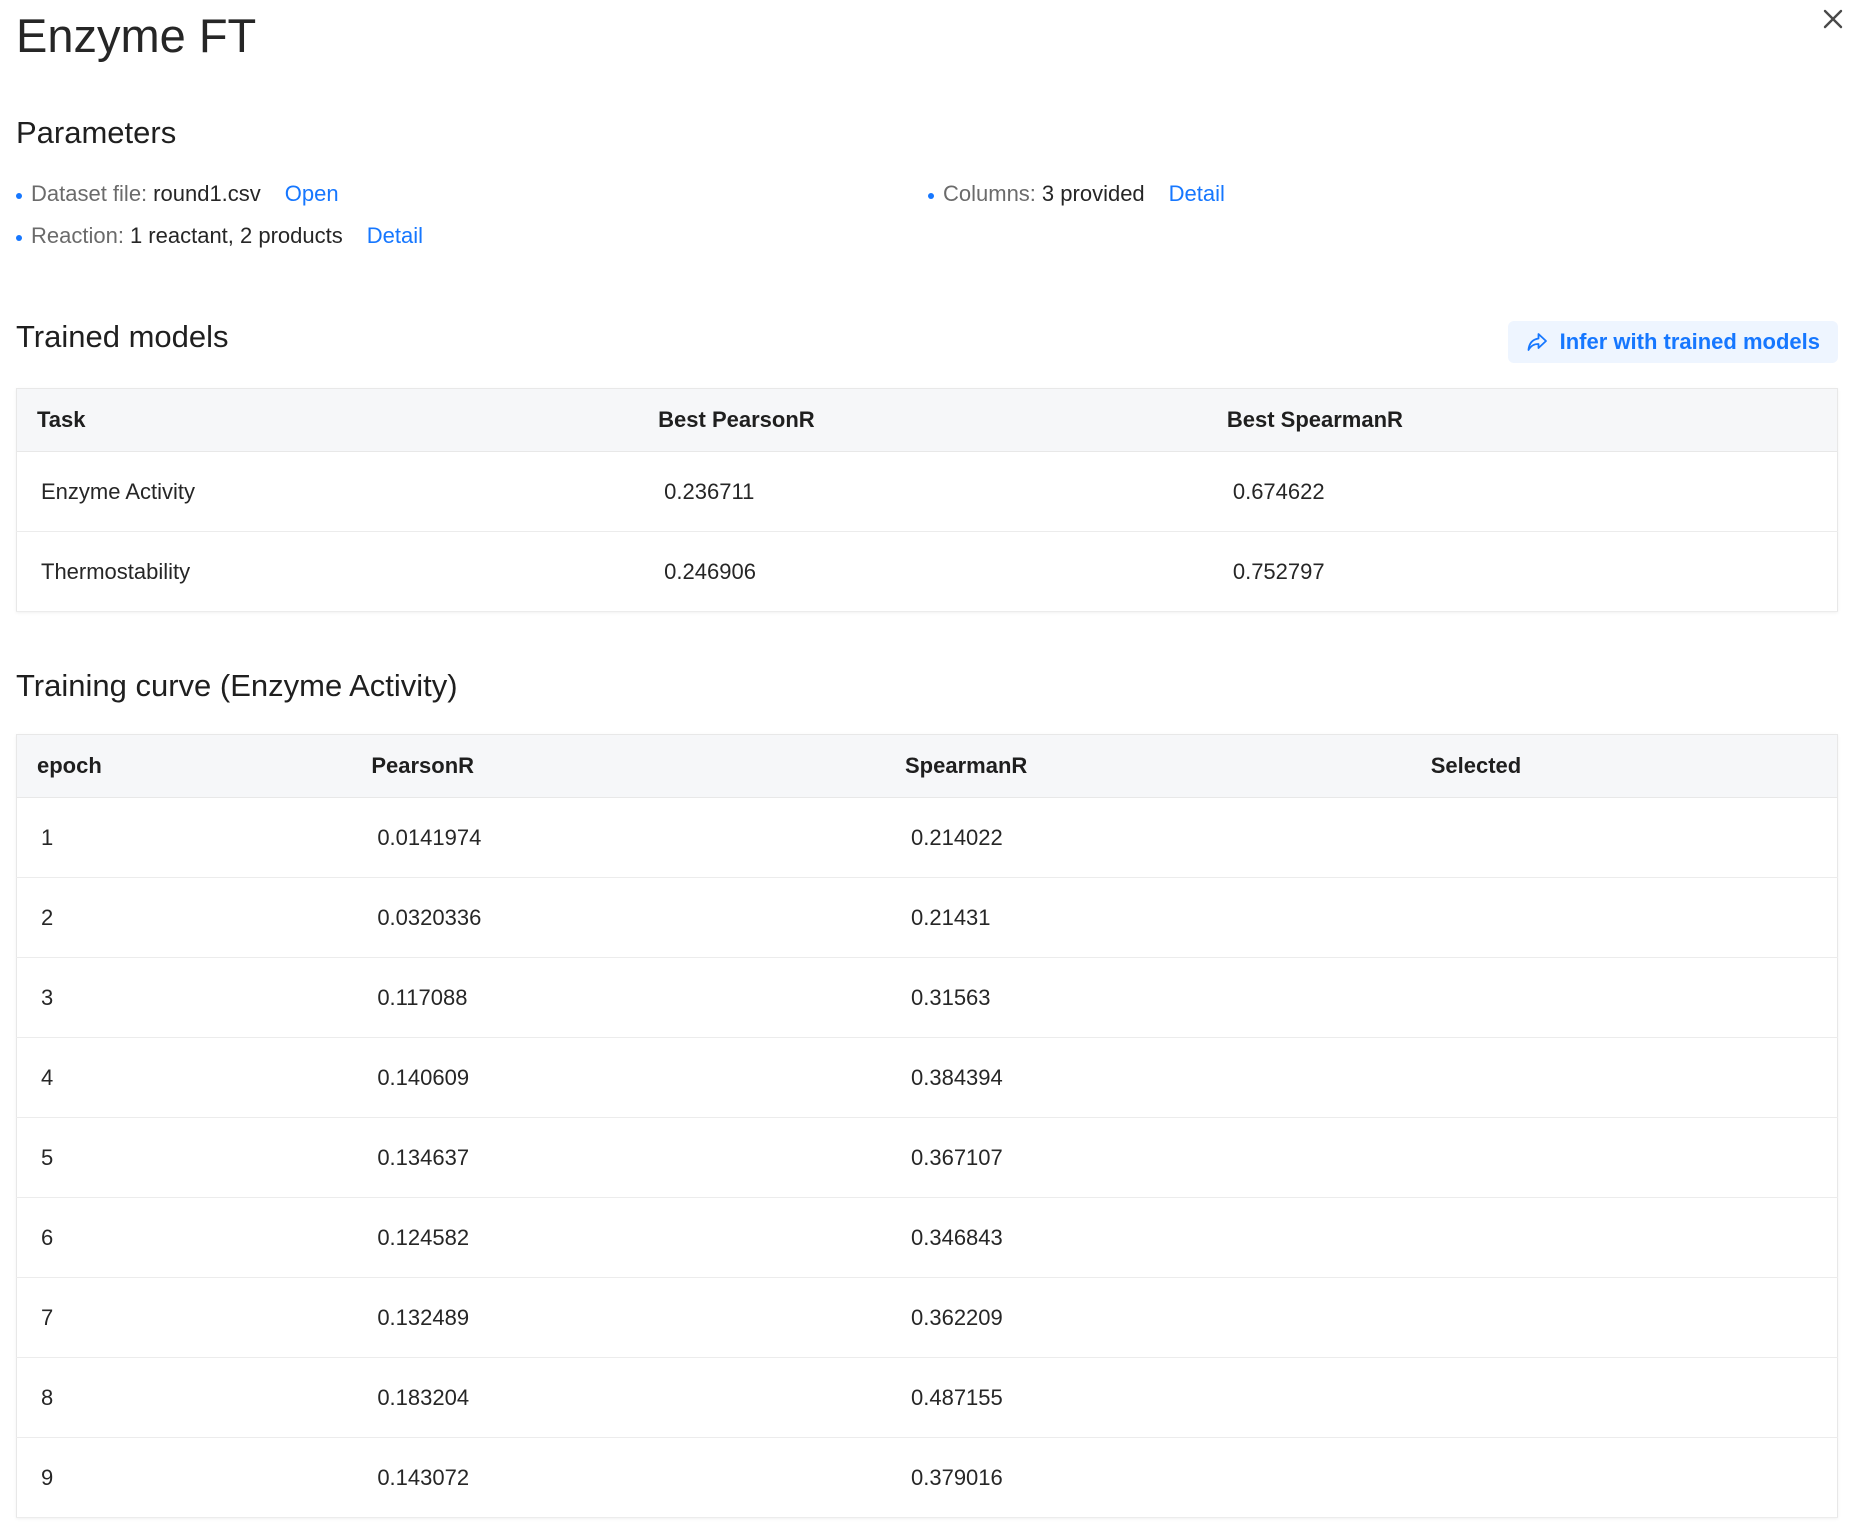 The height and width of the screenshot is (1522, 1854). I want to click on cell-pearsonr: 0.143072, so click(618, 1477).